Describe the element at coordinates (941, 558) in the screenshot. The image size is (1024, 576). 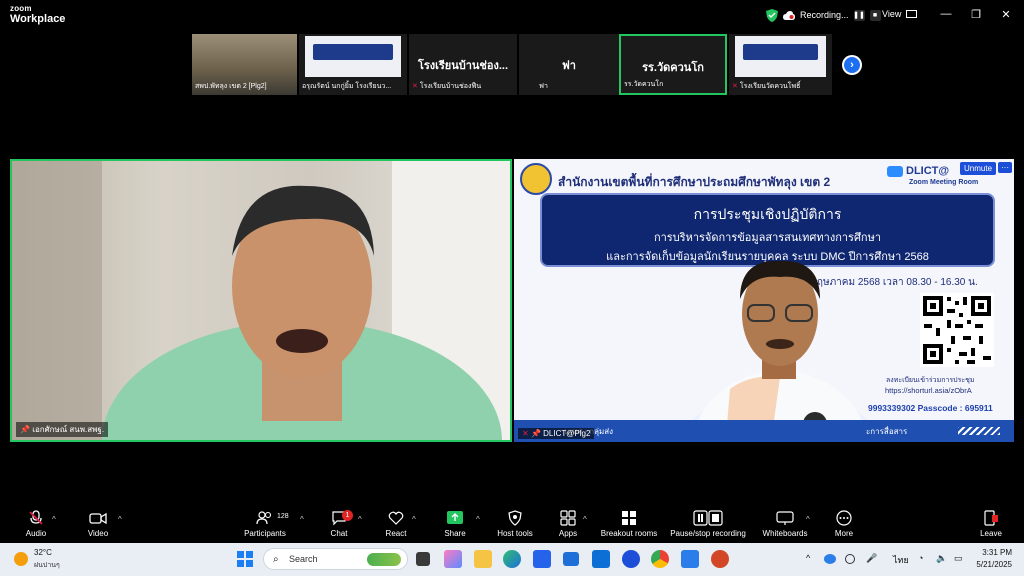
I see `volume-icon: 🔈` at that location.